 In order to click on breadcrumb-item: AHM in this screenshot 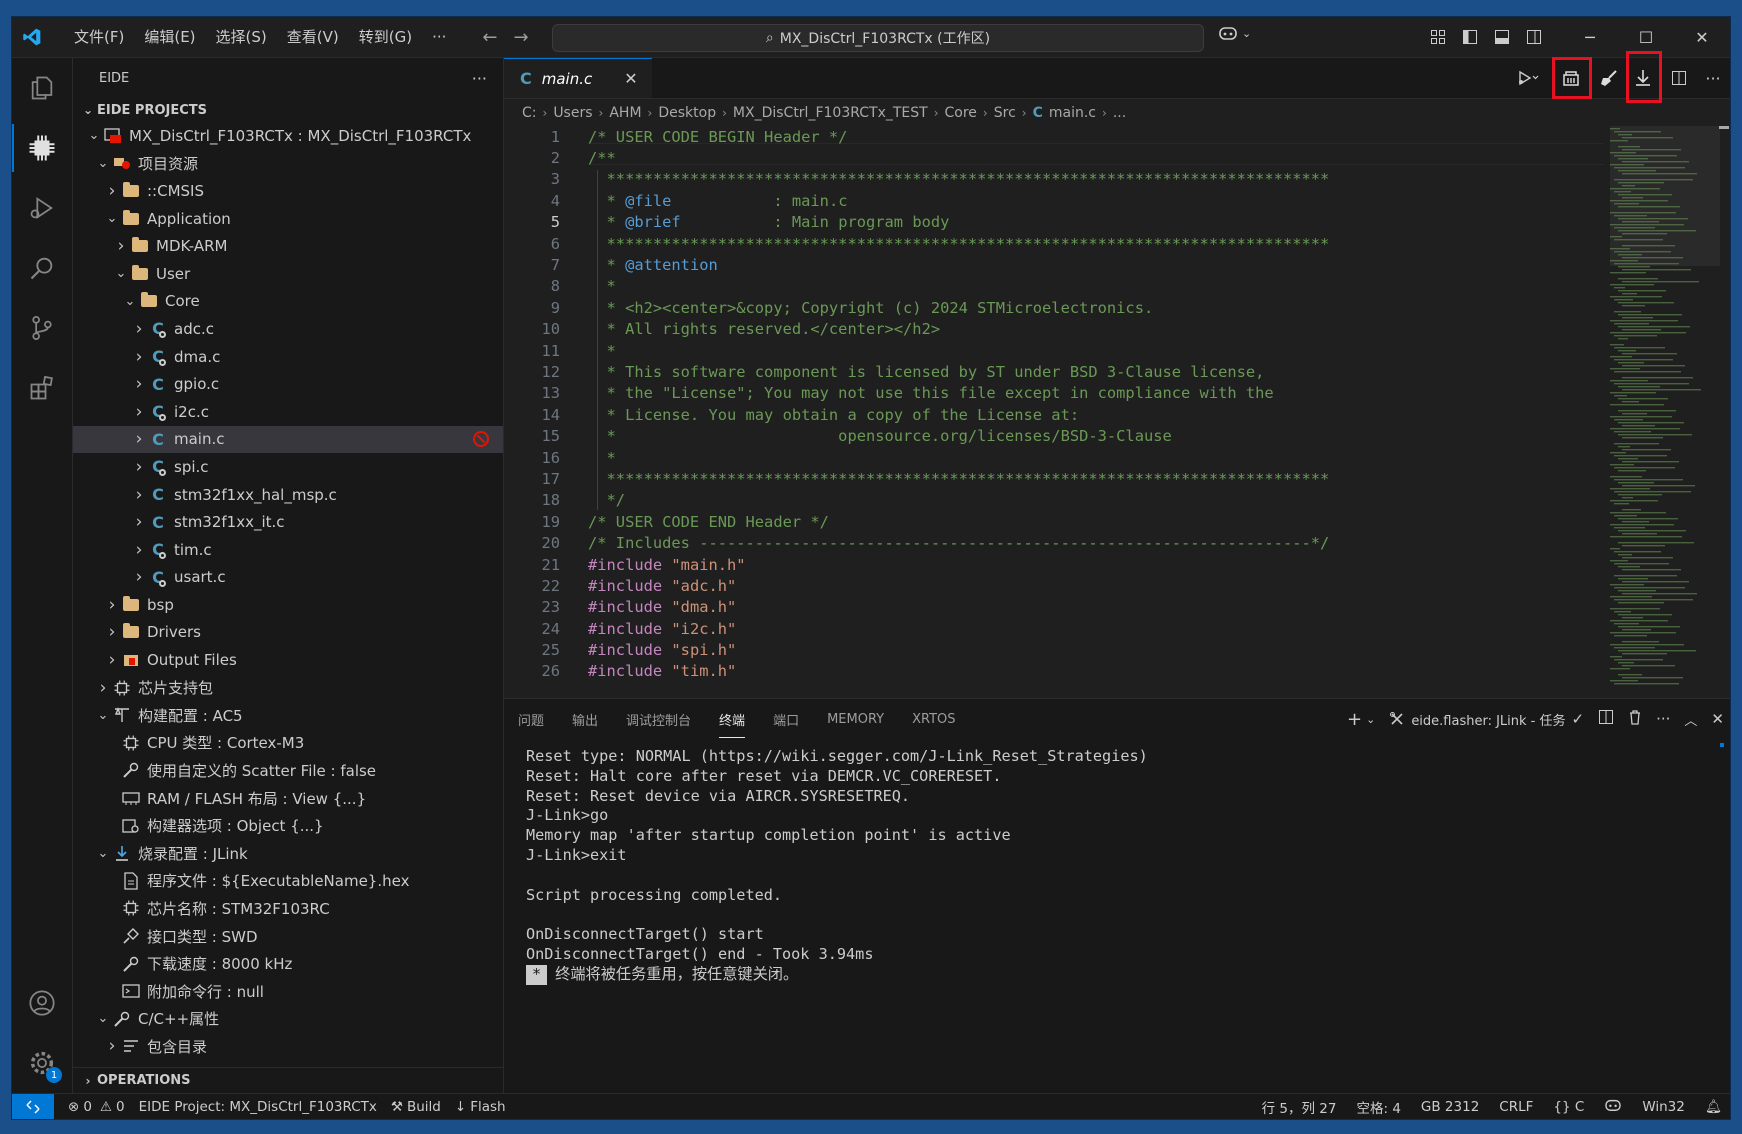, I will do `click(625, 113)`.